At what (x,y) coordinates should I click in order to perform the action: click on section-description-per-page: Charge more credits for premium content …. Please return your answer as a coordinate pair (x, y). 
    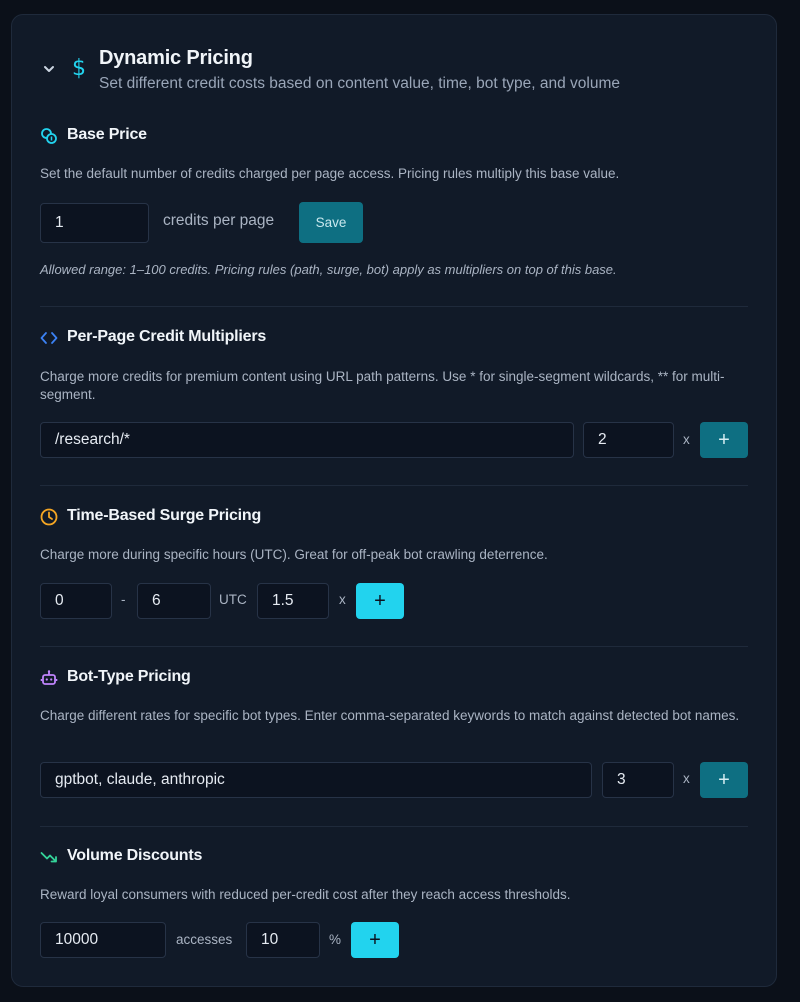
    Looking at the image, I should click on (382, 385).